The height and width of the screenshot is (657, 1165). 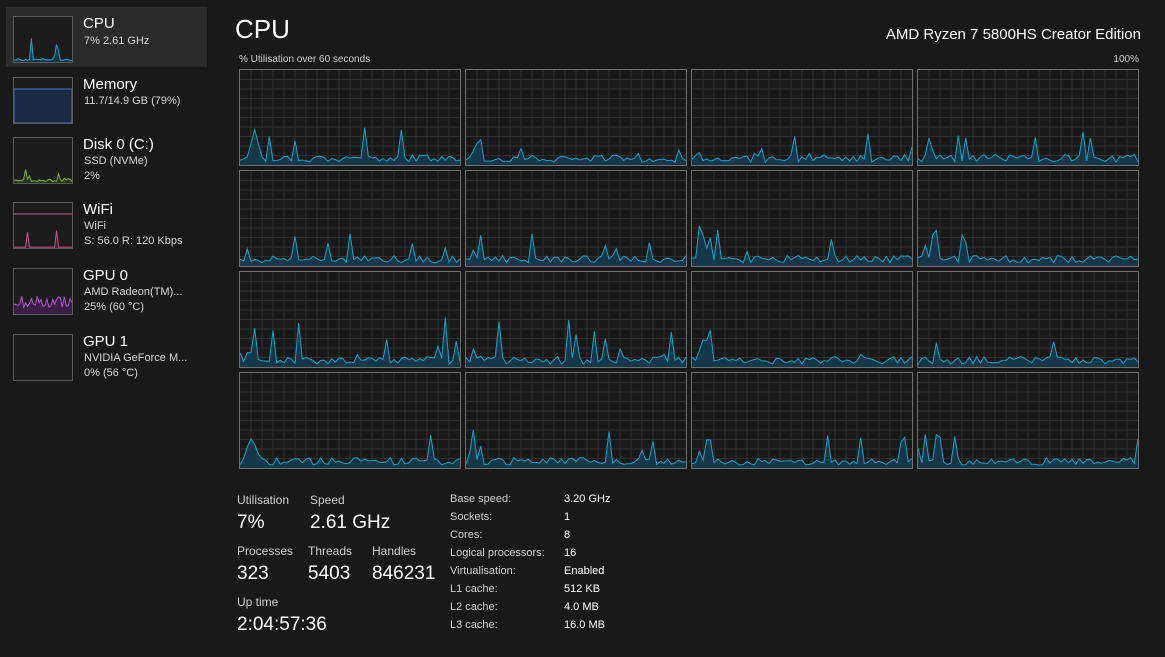 What do you see at coordinates (114, 307) in the screenshot?
I see `sidebar-item-detail: 25% (60 °C)` at bounding box center [114, 307].